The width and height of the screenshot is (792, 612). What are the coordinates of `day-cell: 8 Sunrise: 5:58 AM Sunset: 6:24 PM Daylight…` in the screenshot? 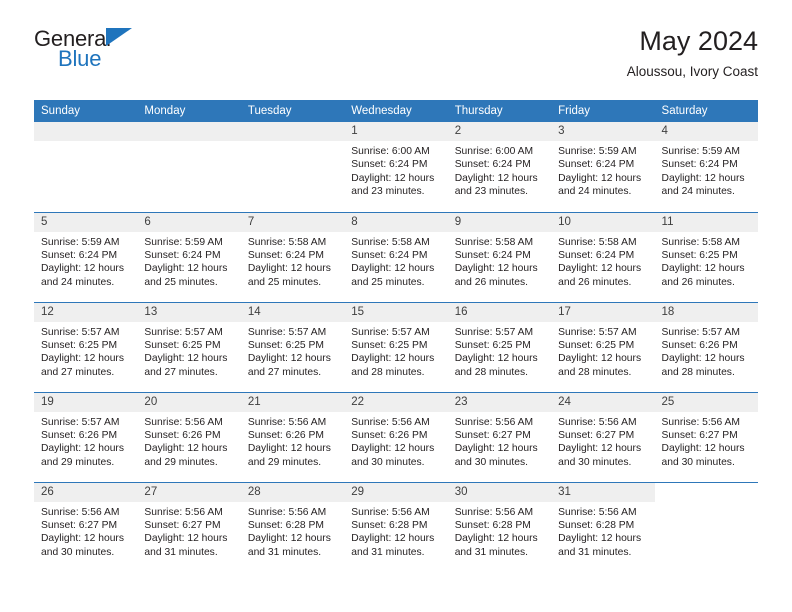 It's located at (396, 256).